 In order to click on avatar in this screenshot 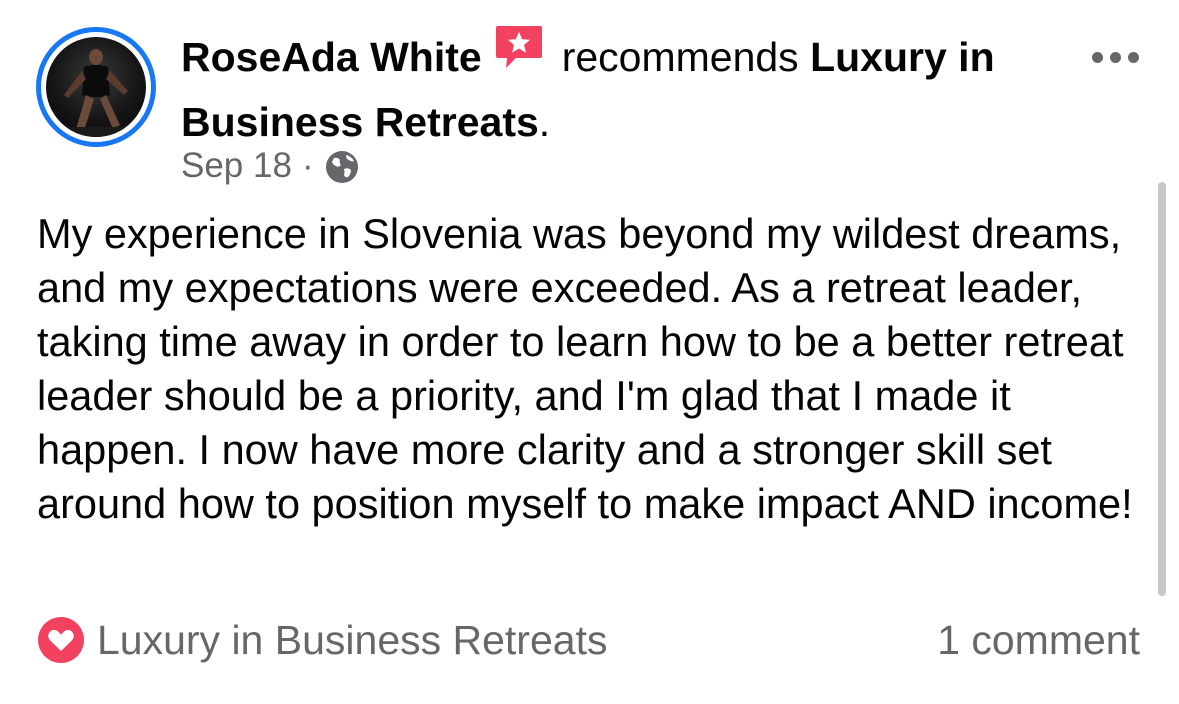, I will do `click(96, 87)`.